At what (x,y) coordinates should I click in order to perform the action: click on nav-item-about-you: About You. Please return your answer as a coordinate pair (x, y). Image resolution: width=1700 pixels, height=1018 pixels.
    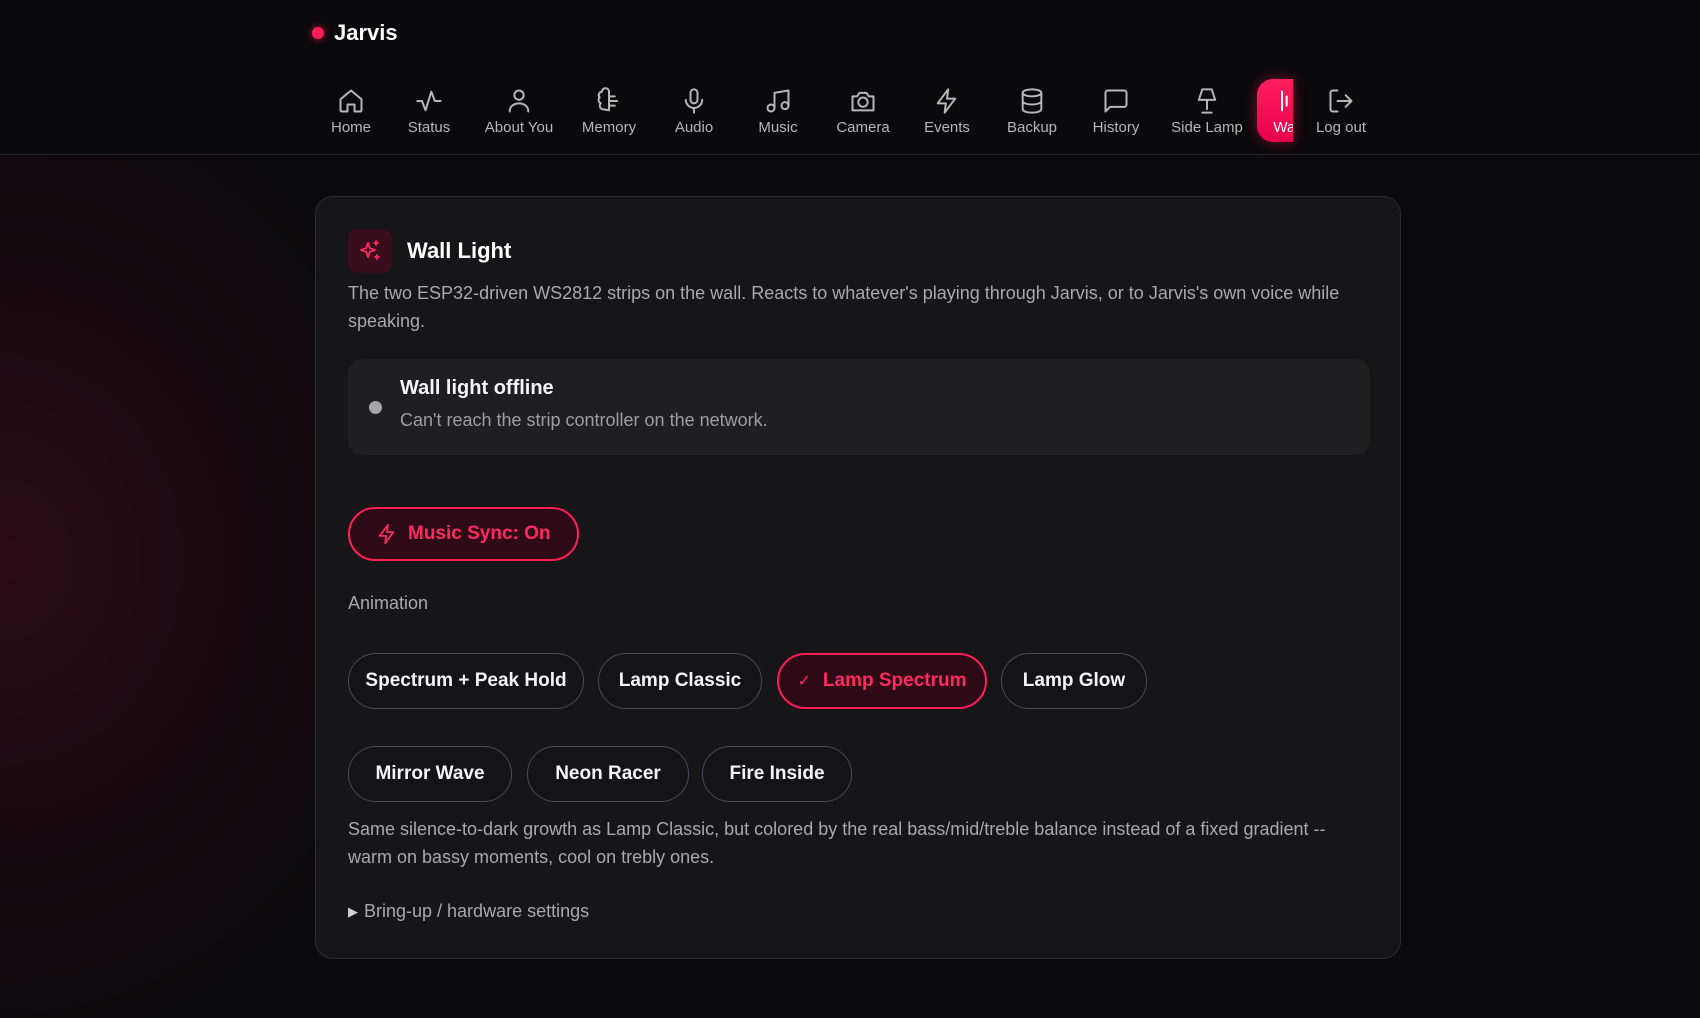
    Looking at the image, I should click on (519, 110).